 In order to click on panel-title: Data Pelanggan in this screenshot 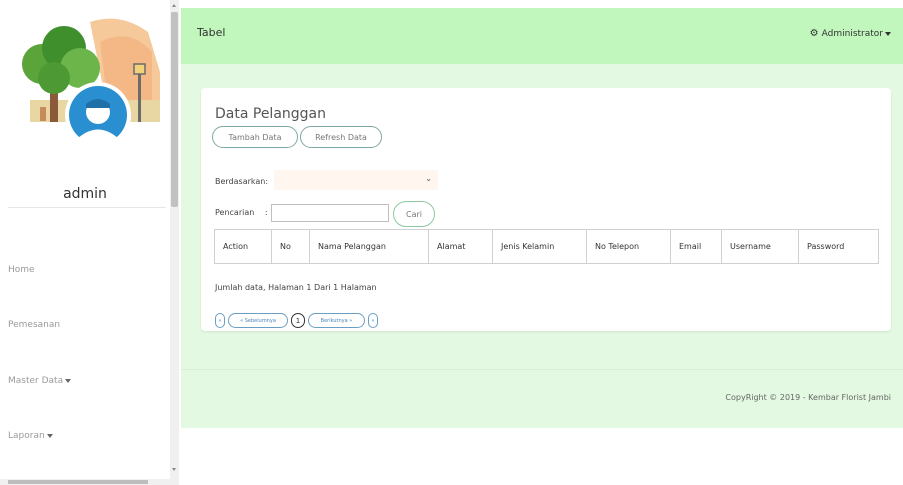, I will do `click(271, 114)`.